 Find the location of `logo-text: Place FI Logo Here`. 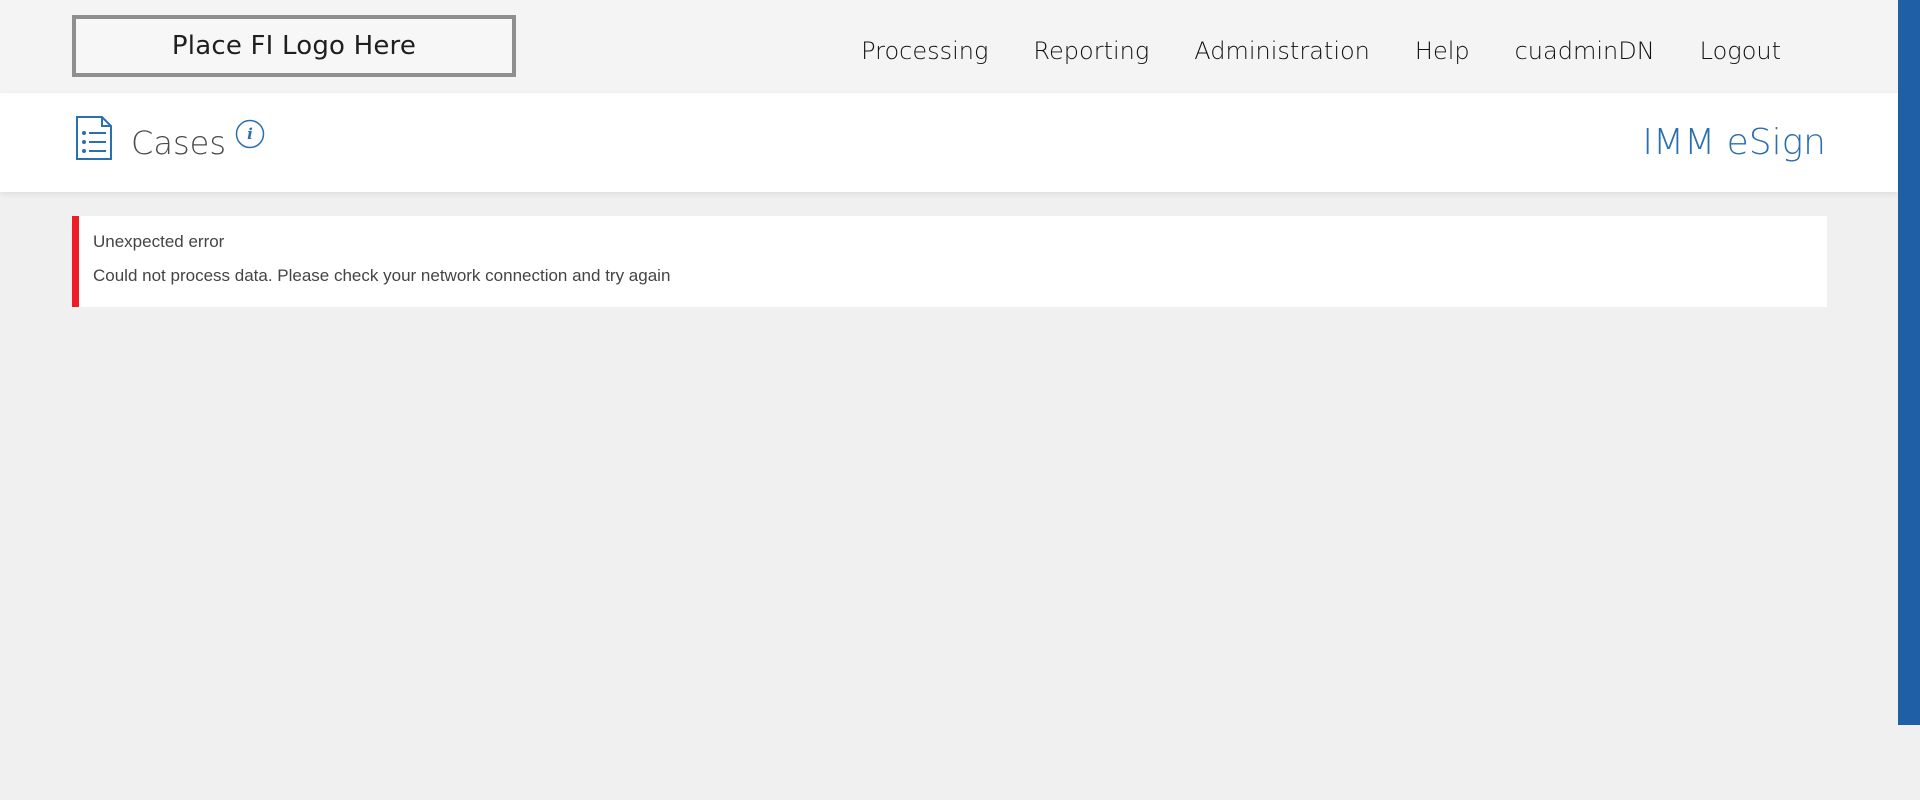

logo-text: Place FI Logo Here is located at coordinates (294, 46).